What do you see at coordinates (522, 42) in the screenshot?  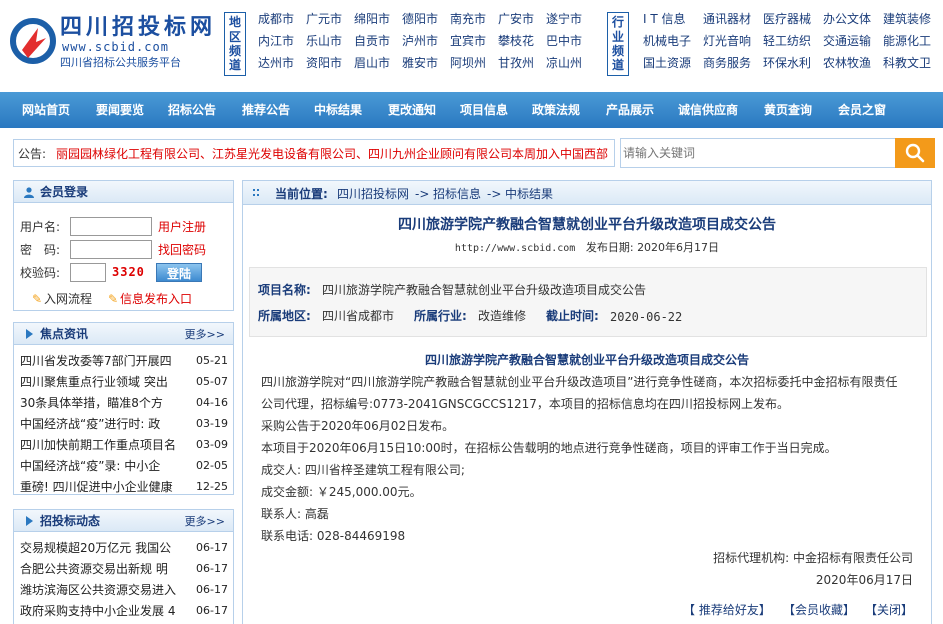 I see `region-link: 攀枝花` at bounding box center [522, 42].